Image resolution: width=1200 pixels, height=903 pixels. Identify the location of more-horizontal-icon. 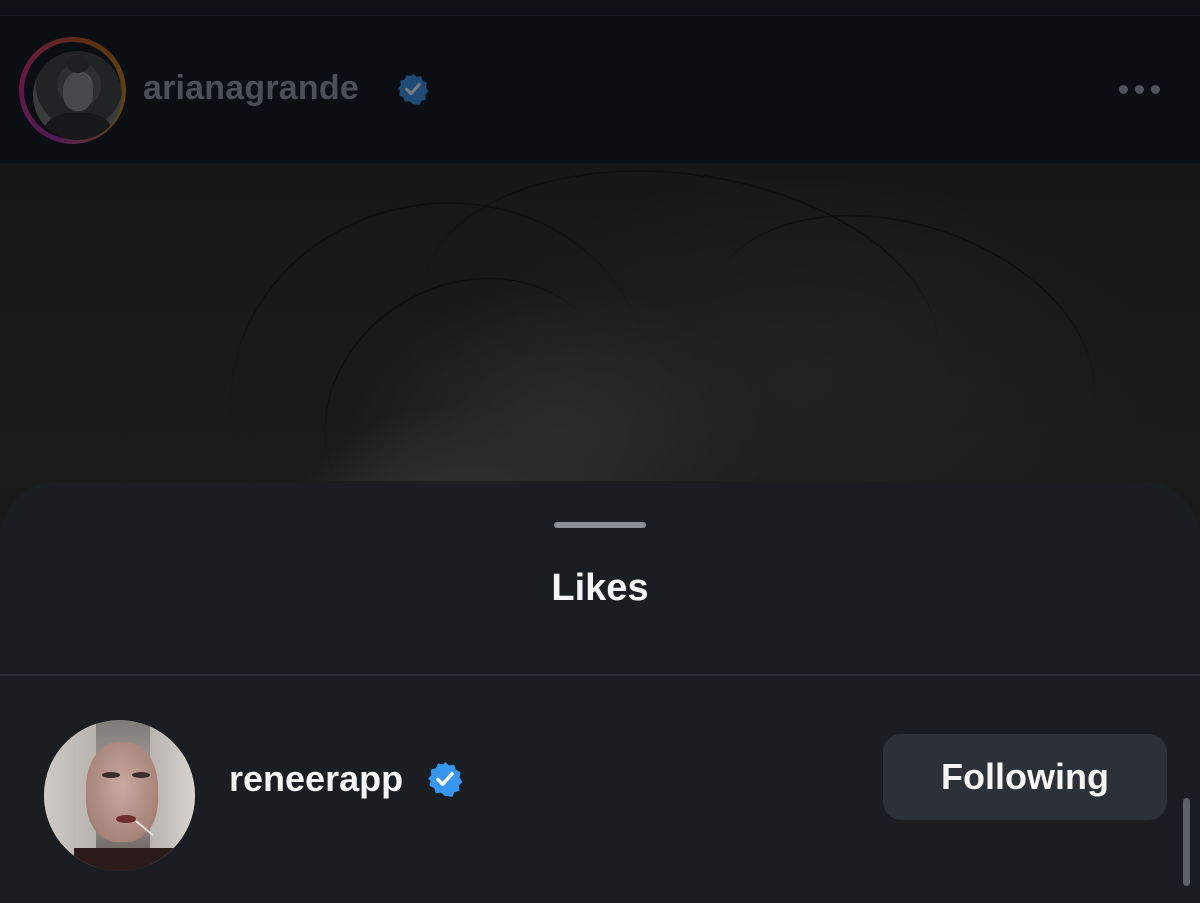
(1140, 90).